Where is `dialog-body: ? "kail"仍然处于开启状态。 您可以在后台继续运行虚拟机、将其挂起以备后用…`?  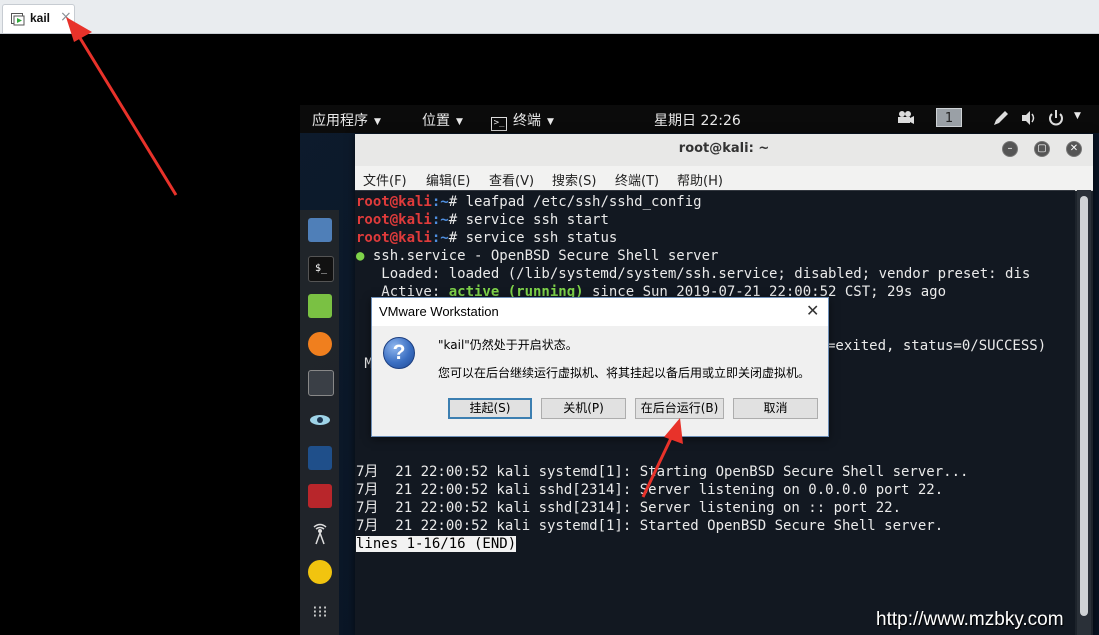 dialog-body: ? "kail"仍然处于开启状态。 您可以在后台继续运行虚拟机、将其挂起以备后用… is located at coordinates (600, 381).